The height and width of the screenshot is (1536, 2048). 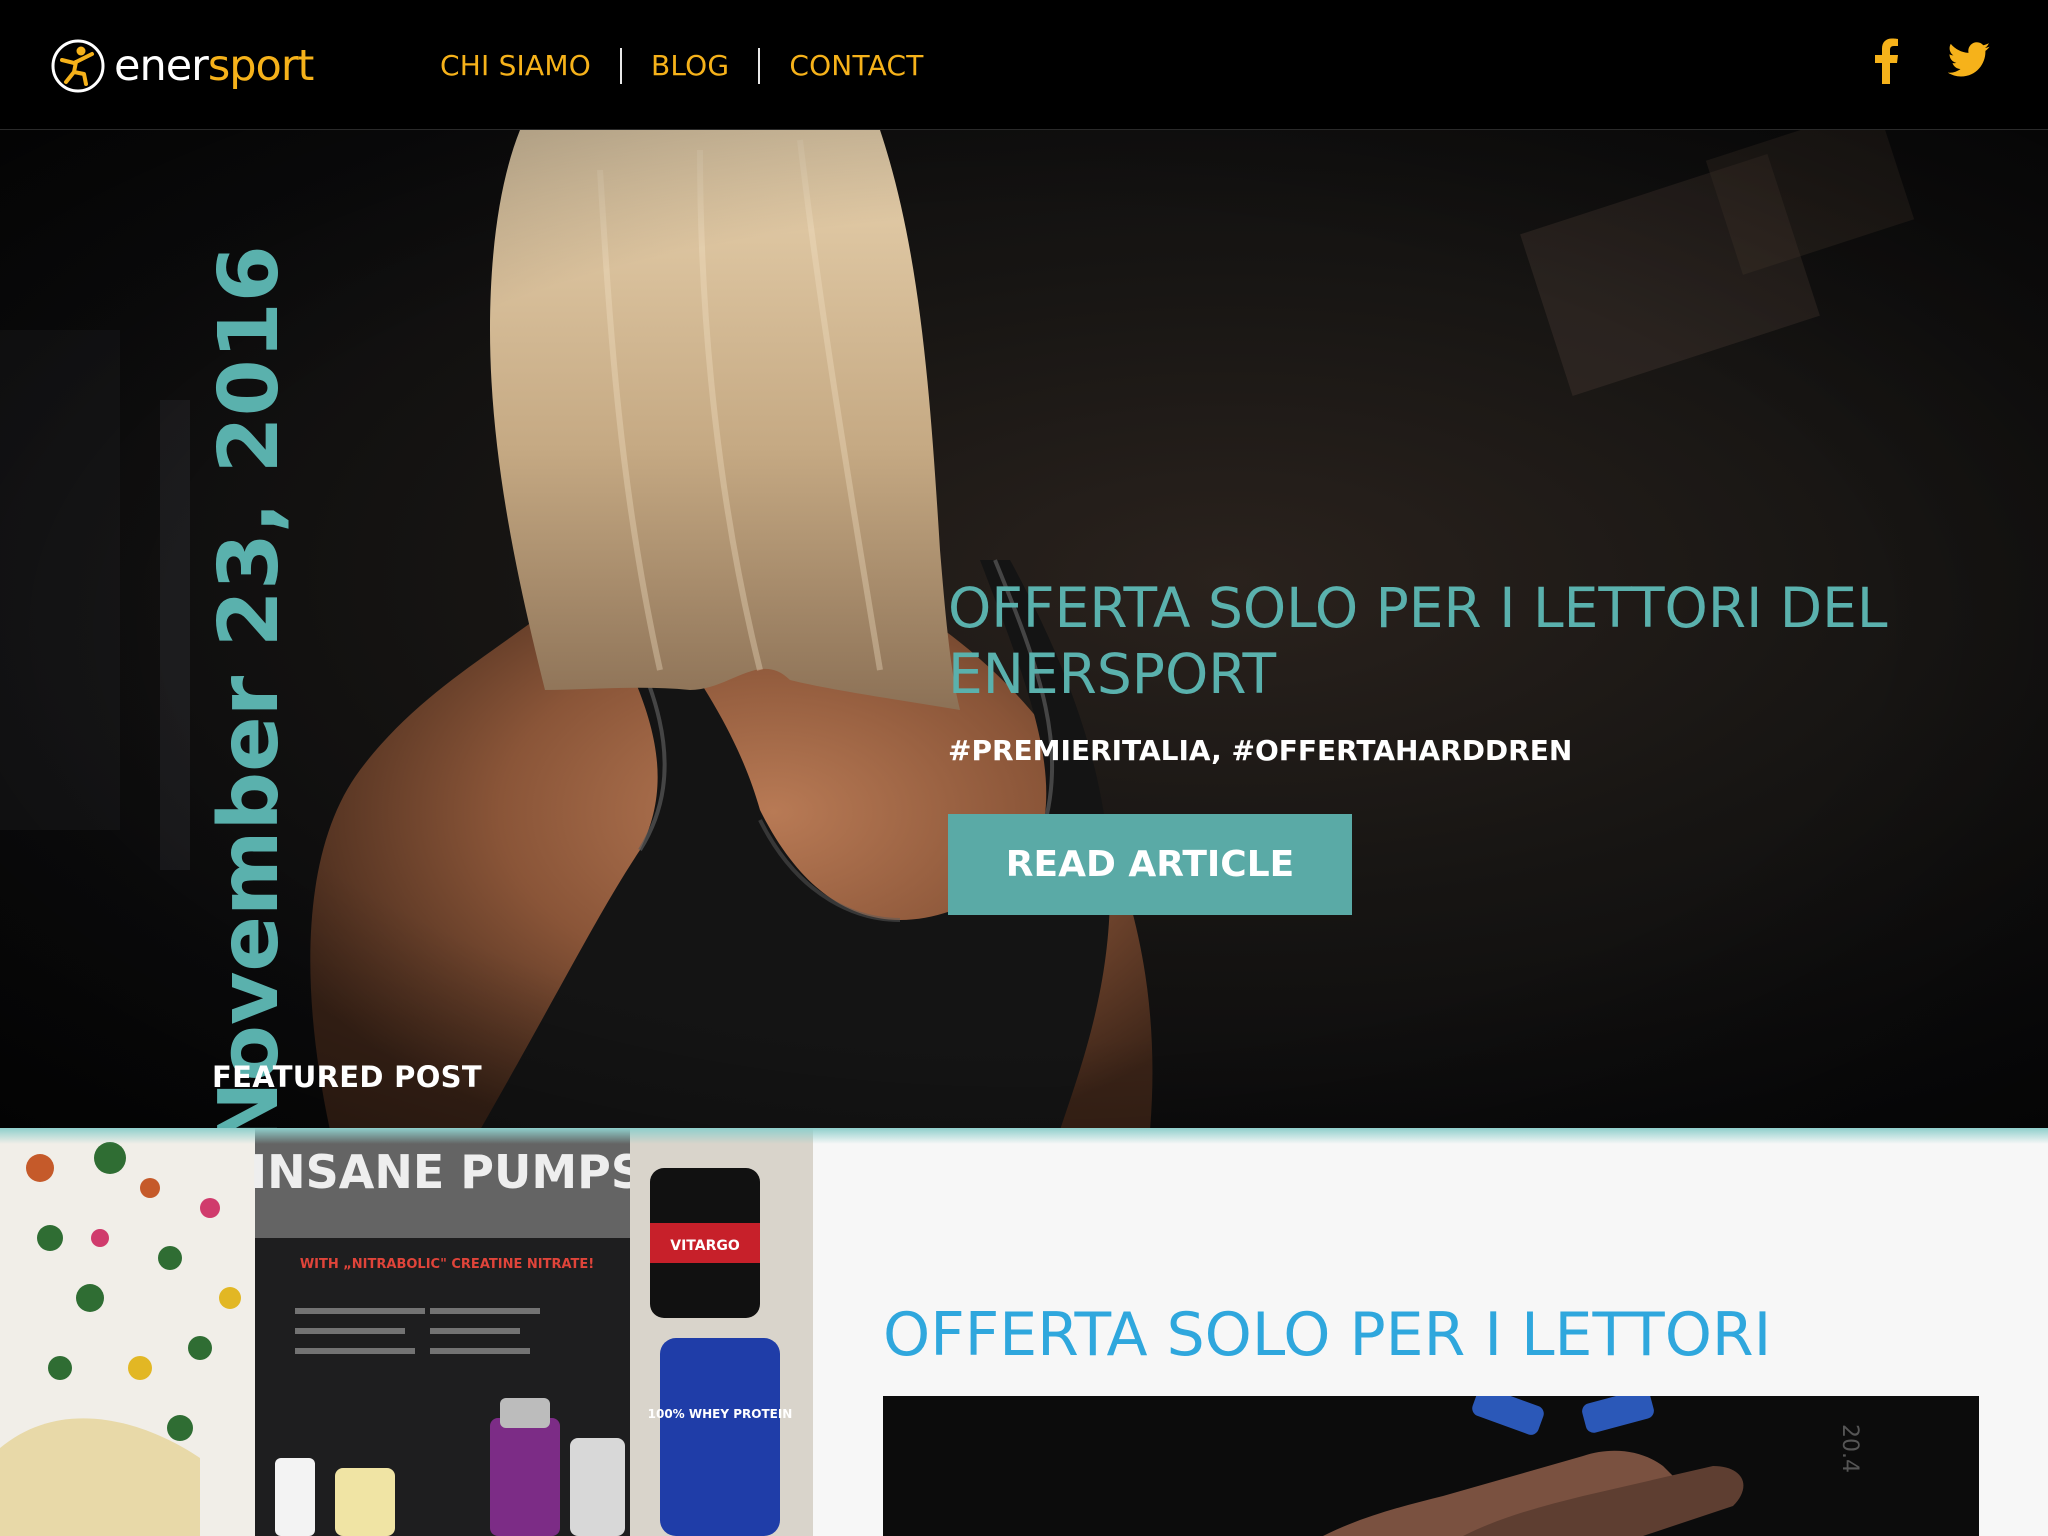 What do you see at coordinates (1327, 1335) in the screenshot?
I see `second-post-title: OFFERTA SOLO PER I LETTORI` at bounding box center [1327, 1335].